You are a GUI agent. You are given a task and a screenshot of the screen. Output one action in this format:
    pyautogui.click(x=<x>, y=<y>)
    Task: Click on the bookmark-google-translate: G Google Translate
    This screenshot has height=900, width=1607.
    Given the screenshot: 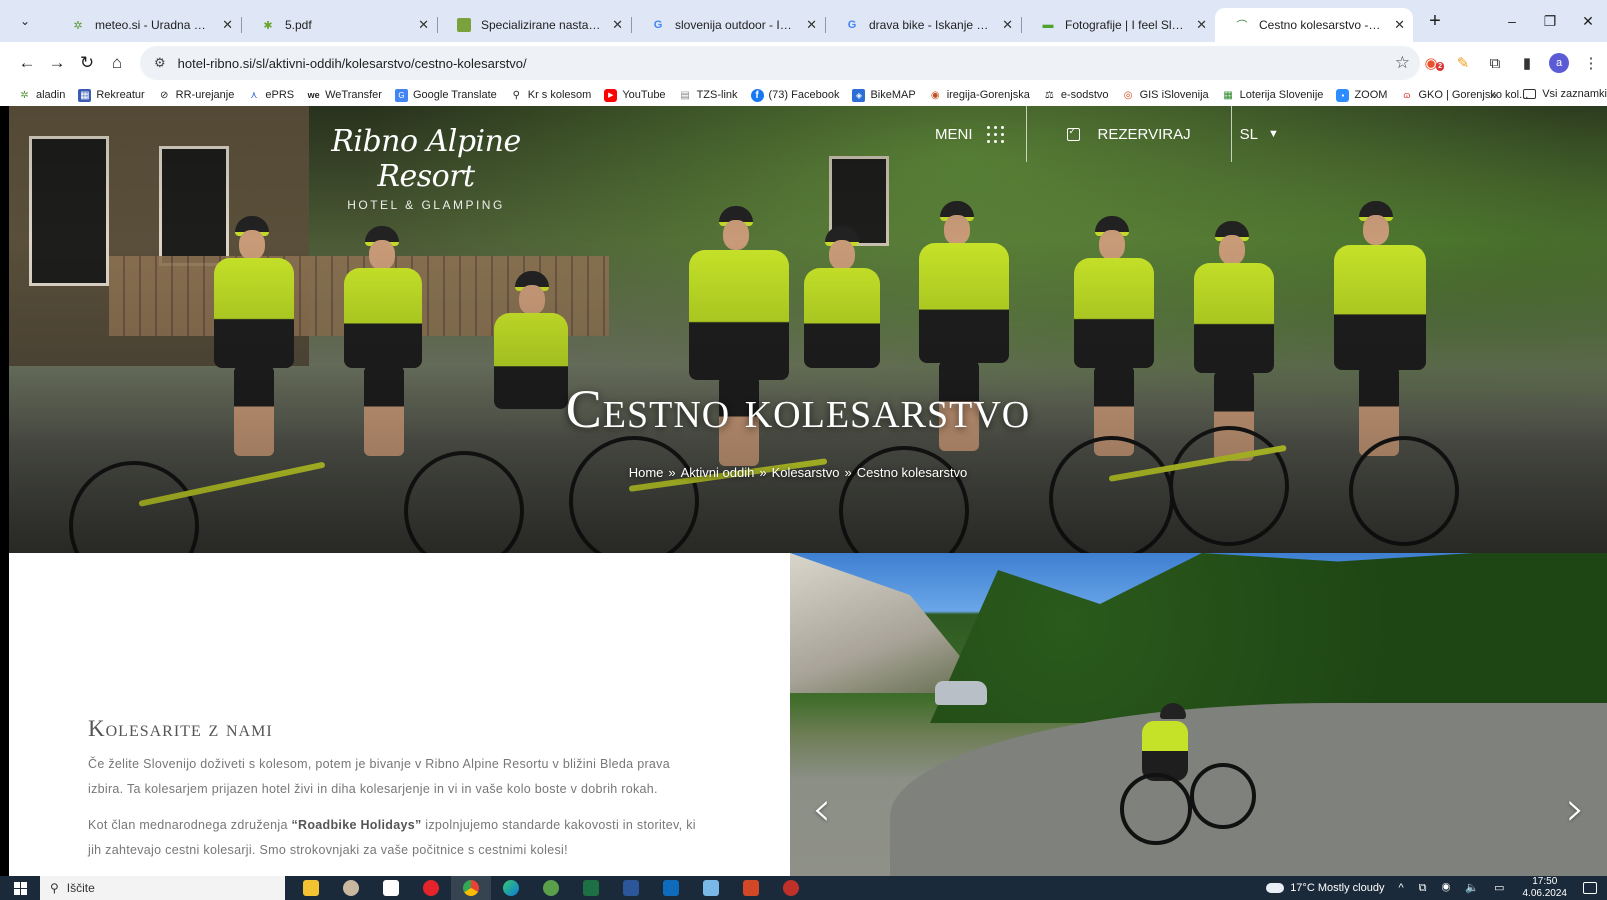 What is the action you would take?
    pyautogui.click(x=445, y=95)
    